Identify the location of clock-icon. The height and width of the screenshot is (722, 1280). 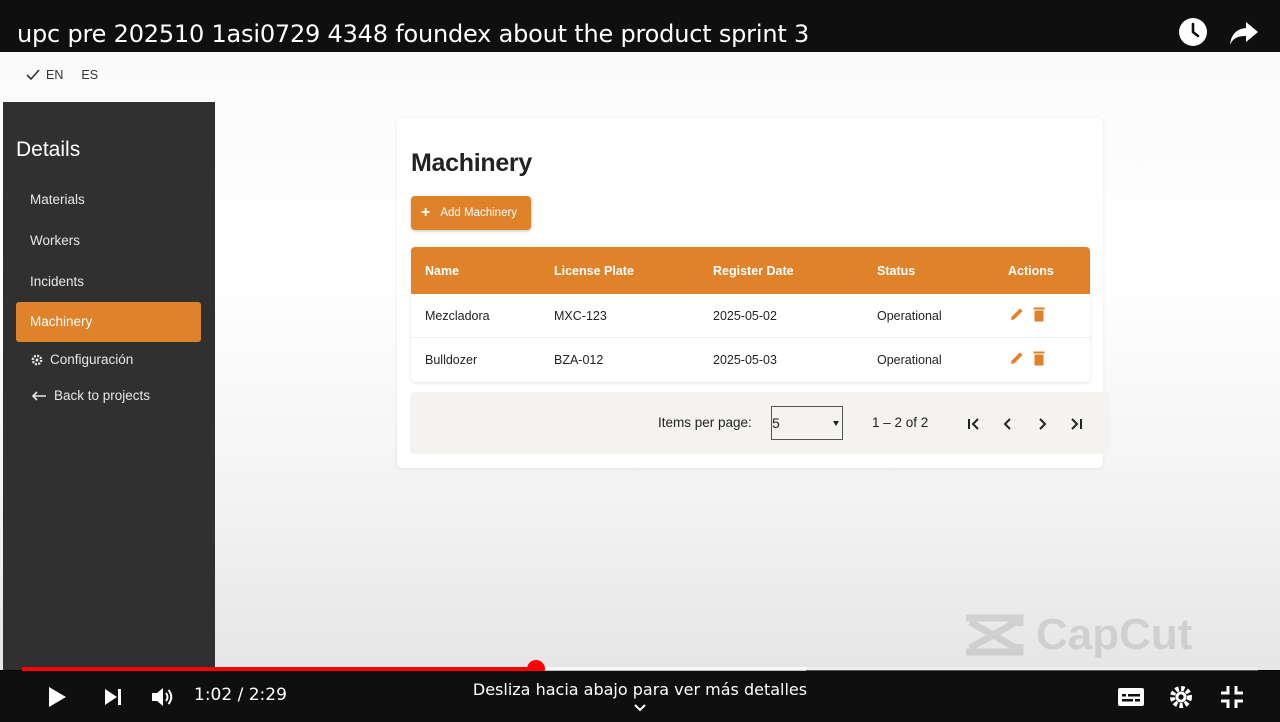
(1193, 32).